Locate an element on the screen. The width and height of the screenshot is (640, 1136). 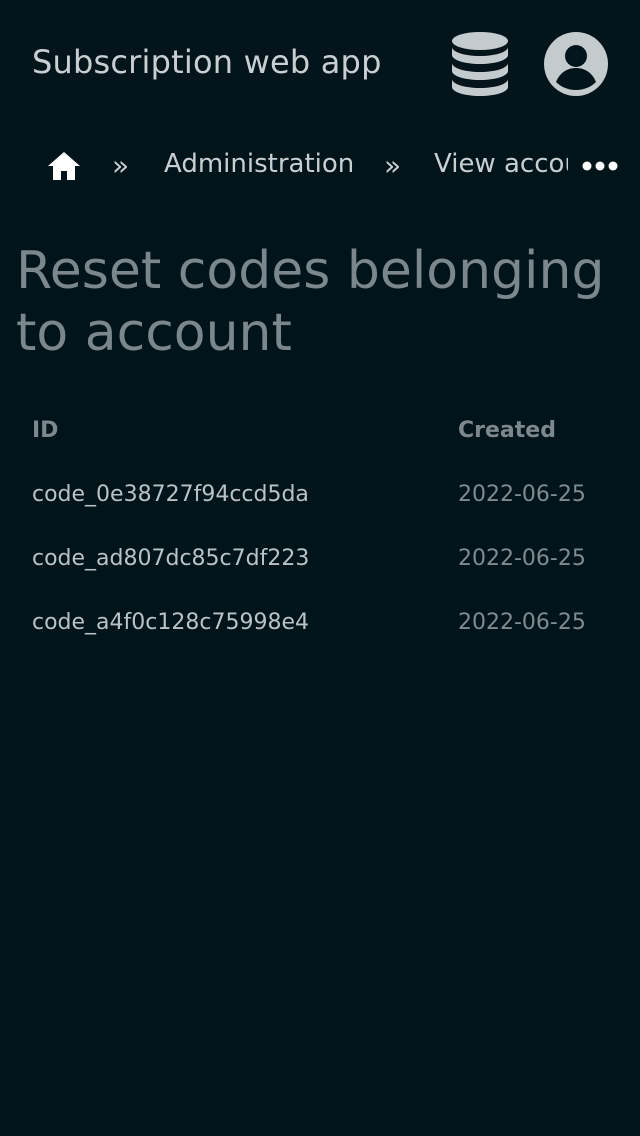
table-row: code_ad807dc85c7df223 2022-06-25 is located at coordinates (320, 558).